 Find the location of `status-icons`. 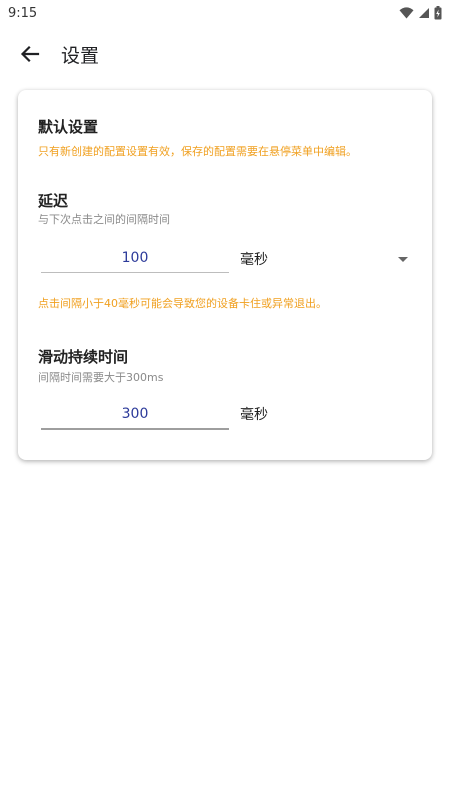

status-icons is located at coordinates (420, 13).